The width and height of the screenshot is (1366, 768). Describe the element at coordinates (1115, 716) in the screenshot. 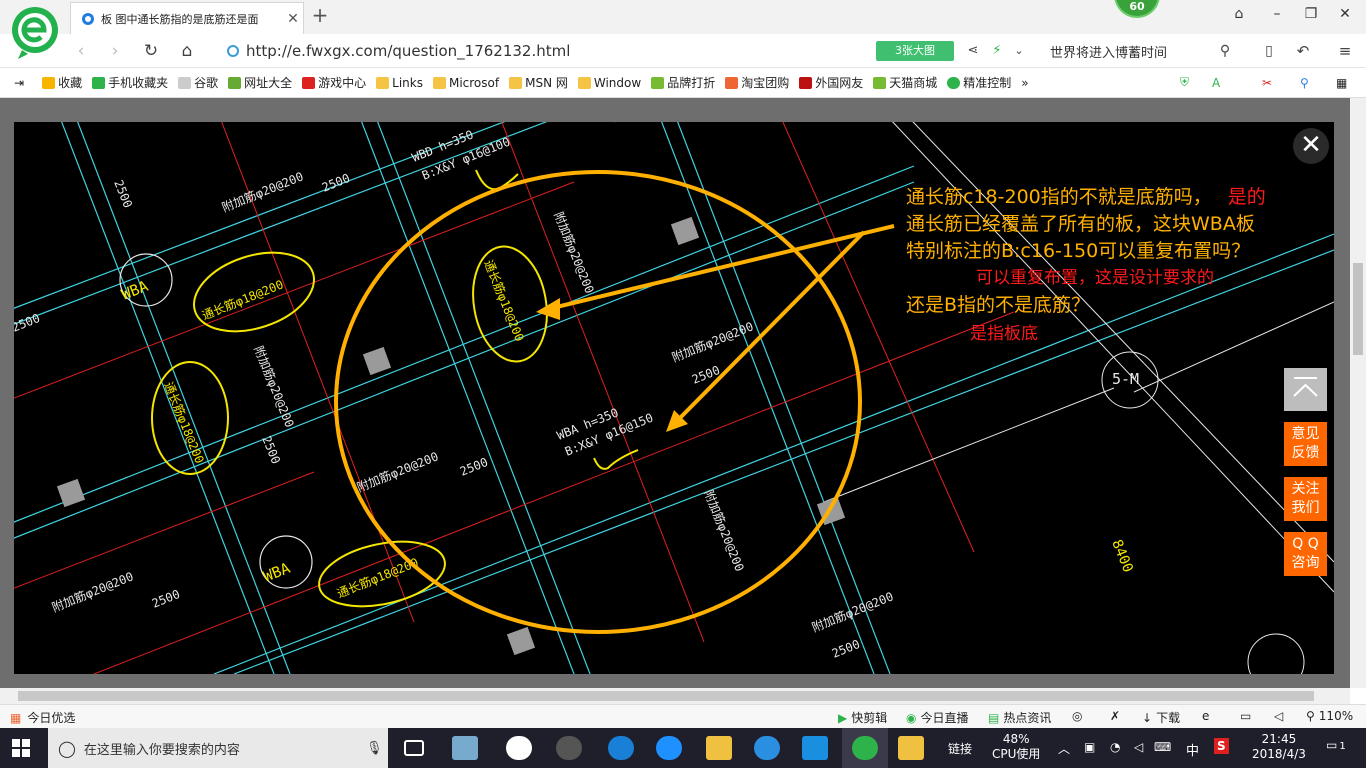

I see `status-icon: ✗` at that location.